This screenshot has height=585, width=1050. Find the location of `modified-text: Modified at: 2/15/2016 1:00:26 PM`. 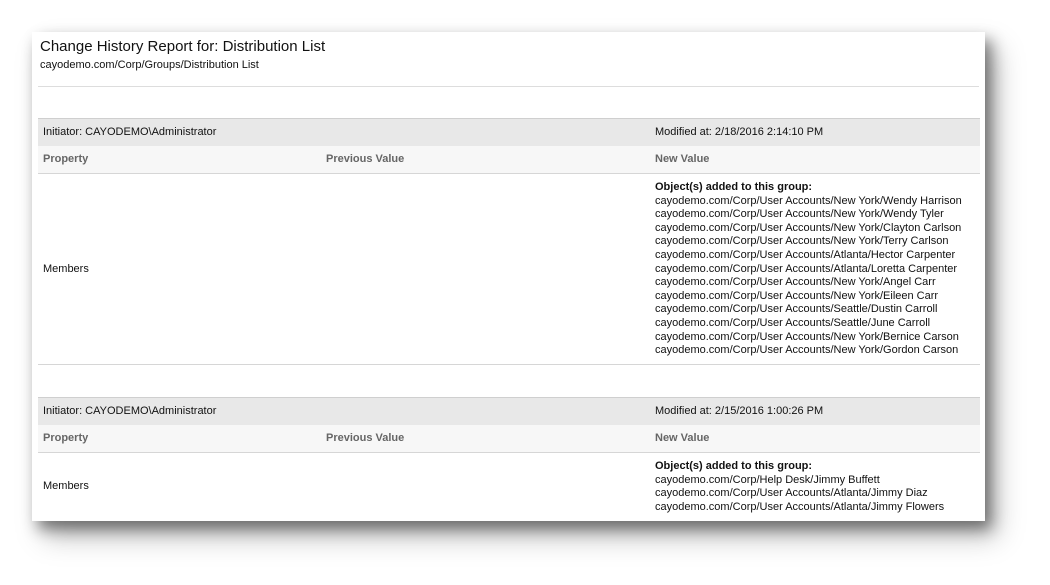

modified-text: Modified at: 2/15/2016 1:00:26 PM is located at coordinates (739, 411).